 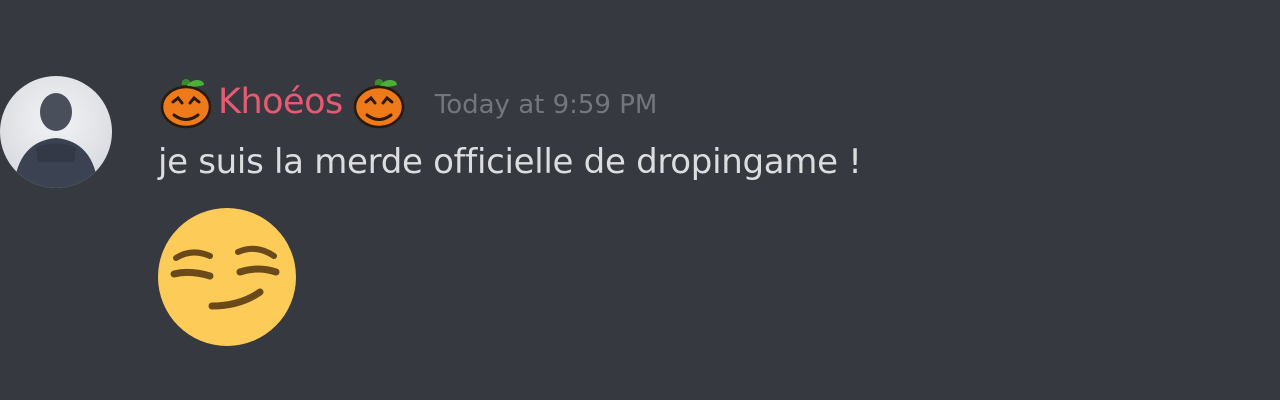 What do you see at coordinates (546, 102) in the screenshot?
I see `timestamp: Today at 9:59 PM` at bounding box center [546, 102].